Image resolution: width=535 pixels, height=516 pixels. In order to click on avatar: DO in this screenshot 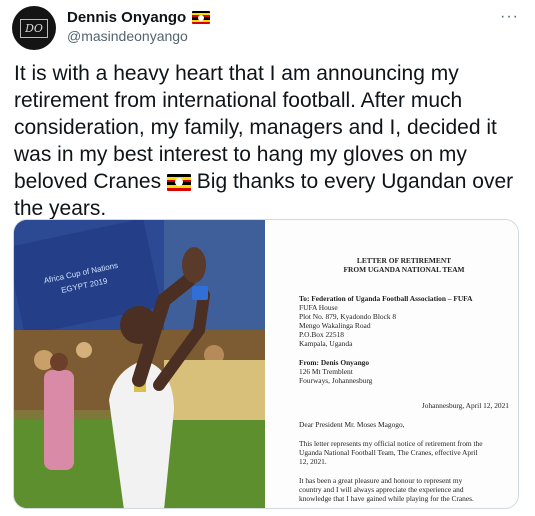, I will do `click(34, 28)`.